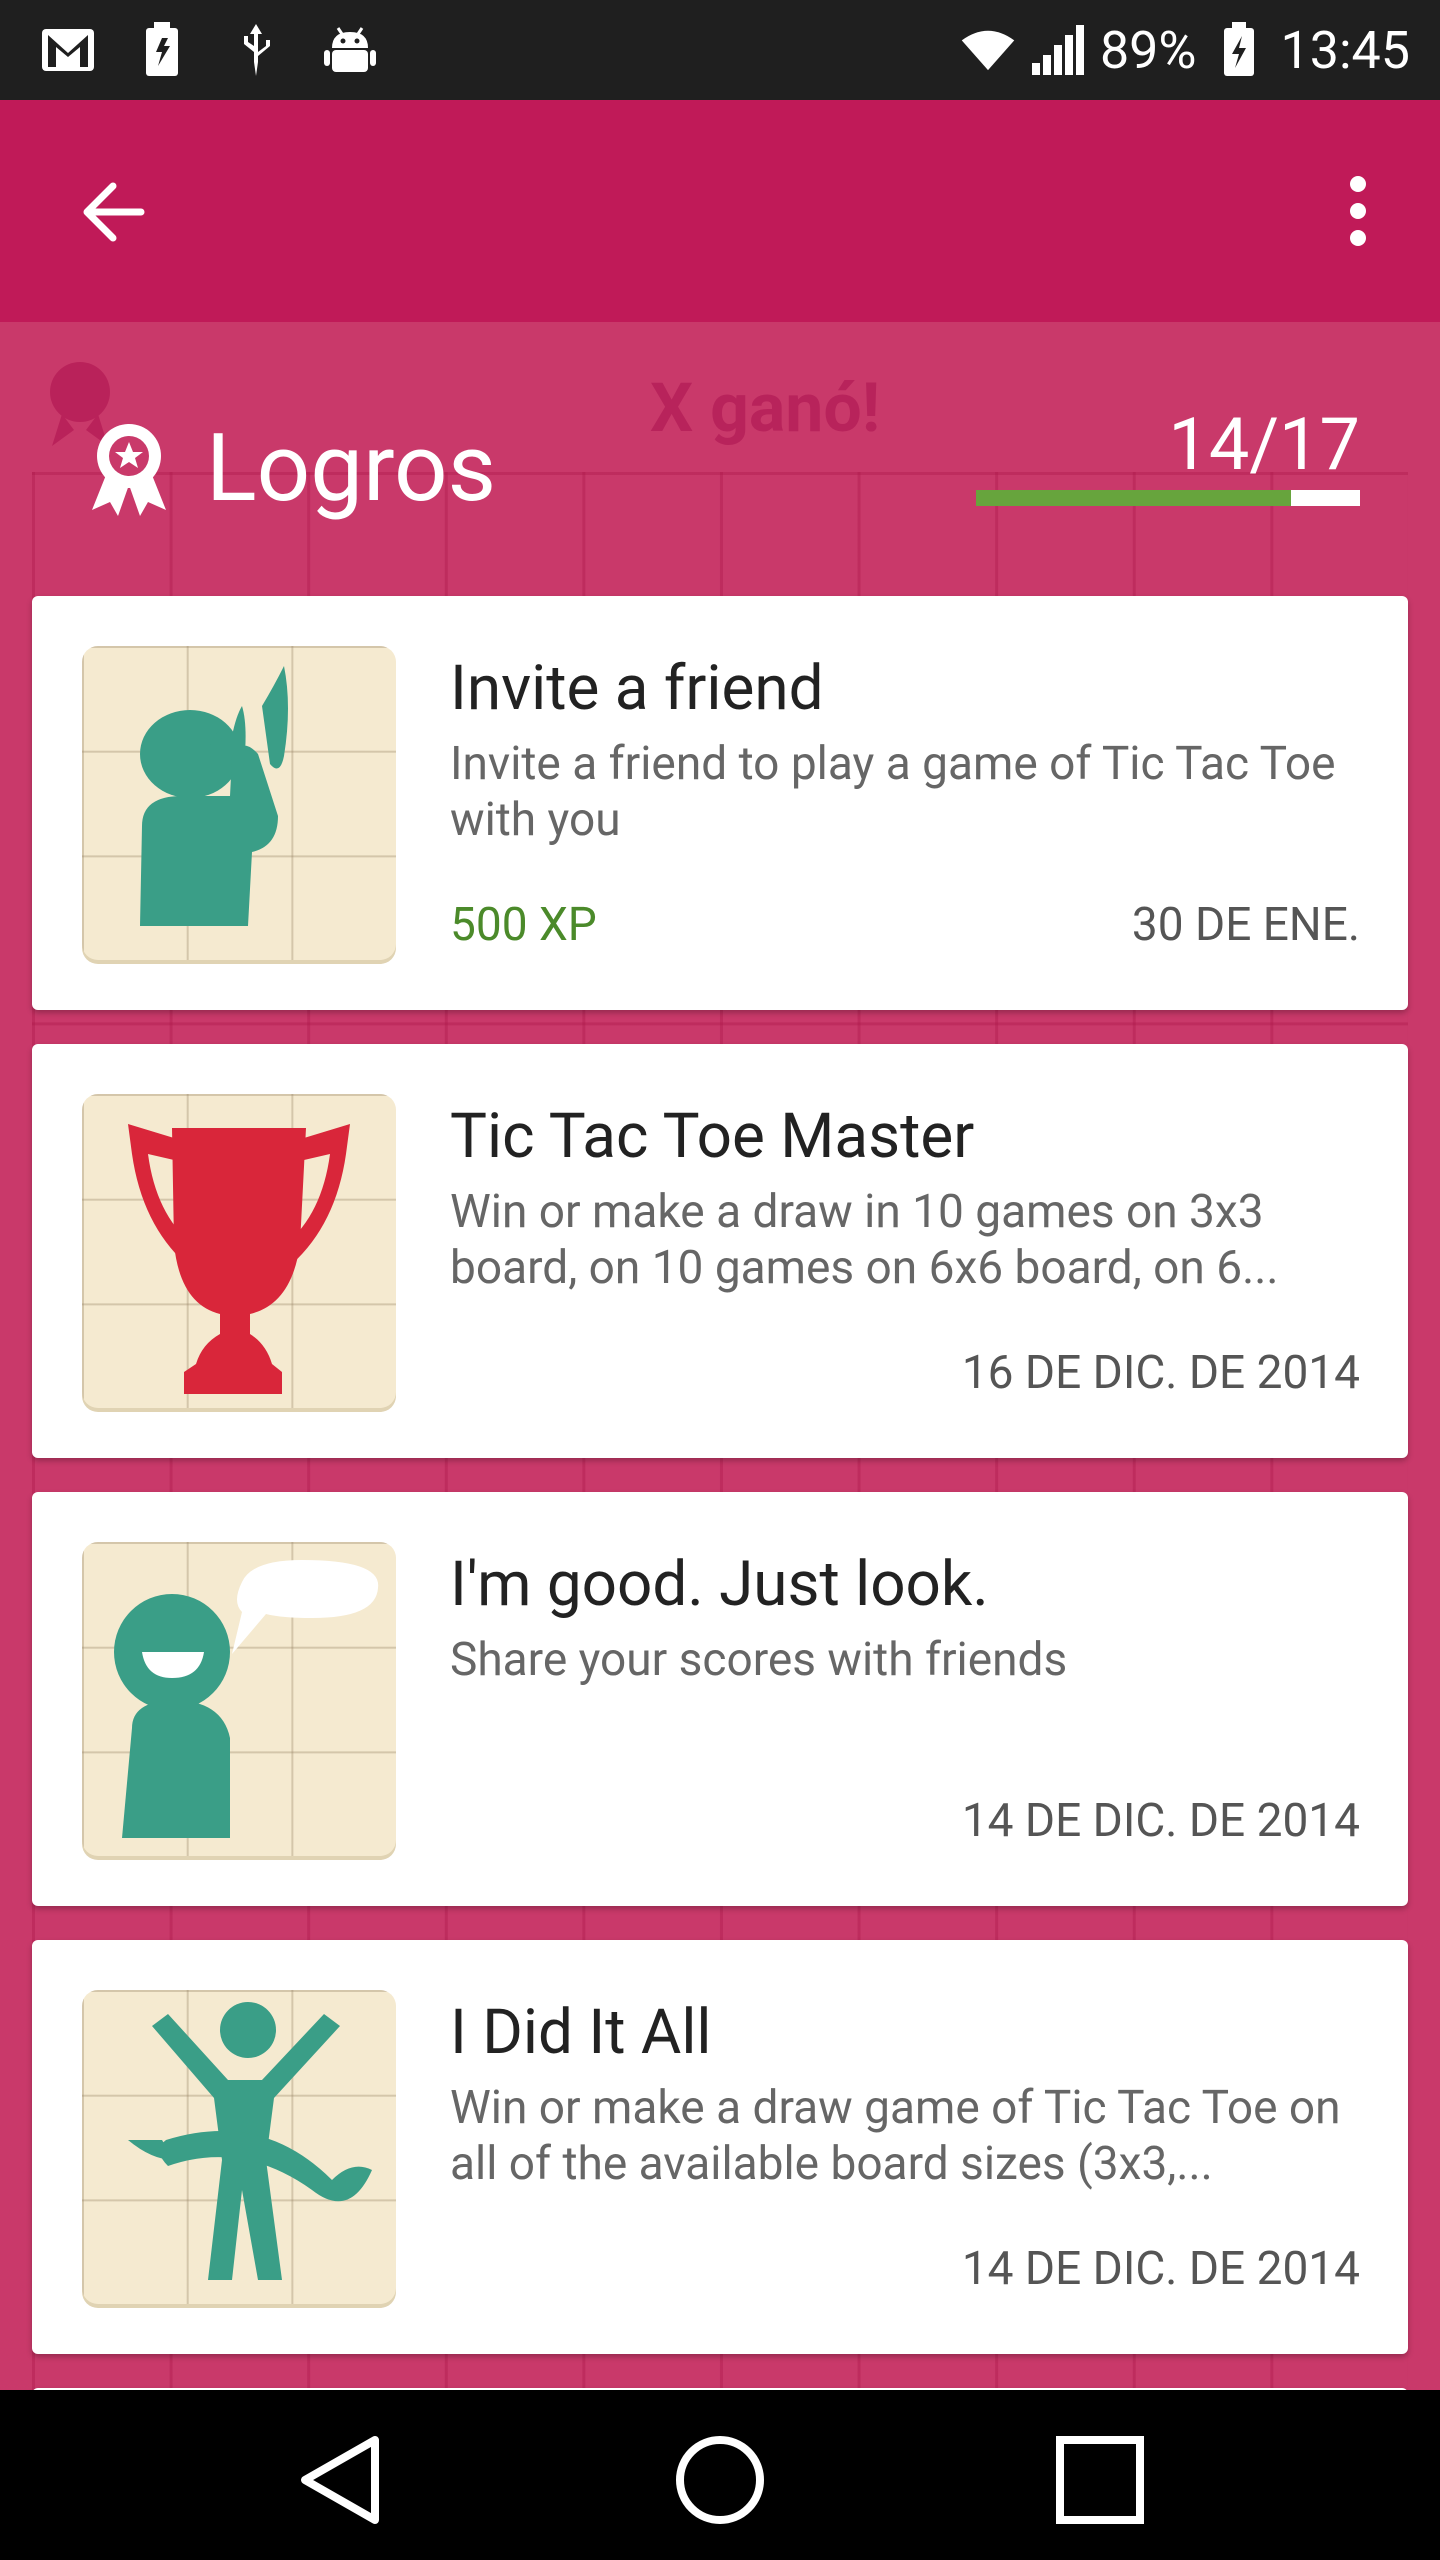 The image size is (1440, 2560). I want to click on achievement-date: 16 DE DIC. DE 2014, so click(1160, 1373).